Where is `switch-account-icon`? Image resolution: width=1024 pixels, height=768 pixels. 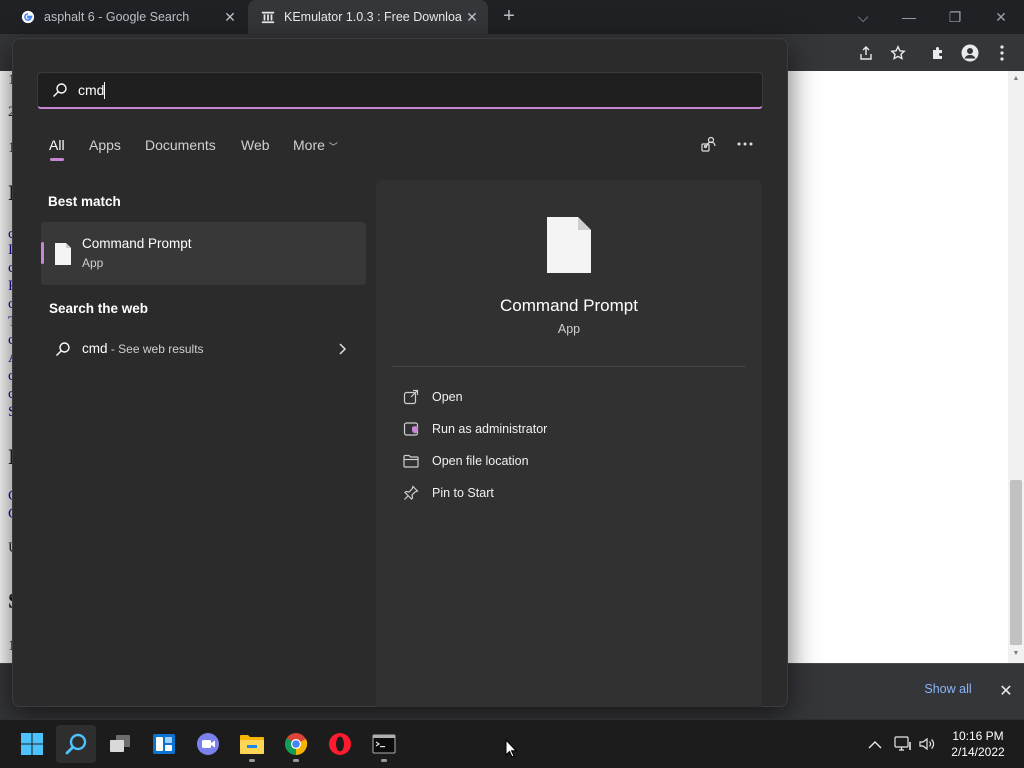
switch-account-icon is located at coordinates (709, 144).